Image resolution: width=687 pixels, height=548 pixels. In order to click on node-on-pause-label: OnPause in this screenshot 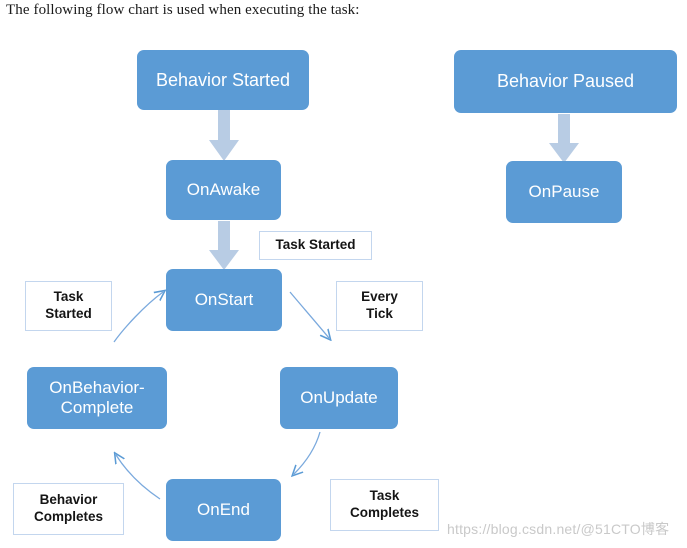, I will do `click(564, 192)`.